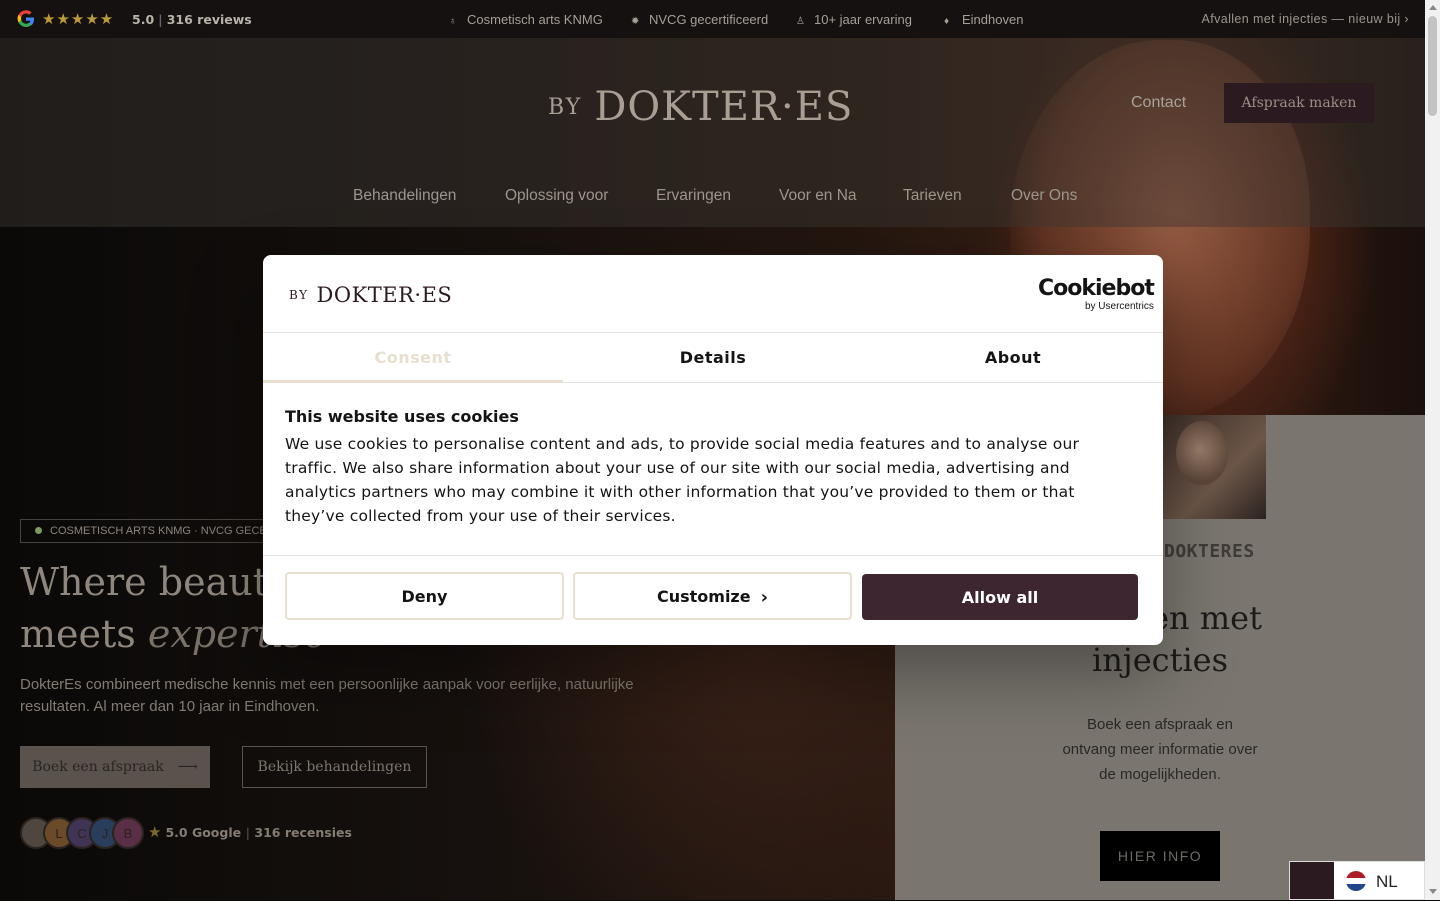 The width and height of the screenshot is (1440, 901). Describe the element at coordinates (413, 358) in the screenshot. I see `tab-consent: Consent` at that location.